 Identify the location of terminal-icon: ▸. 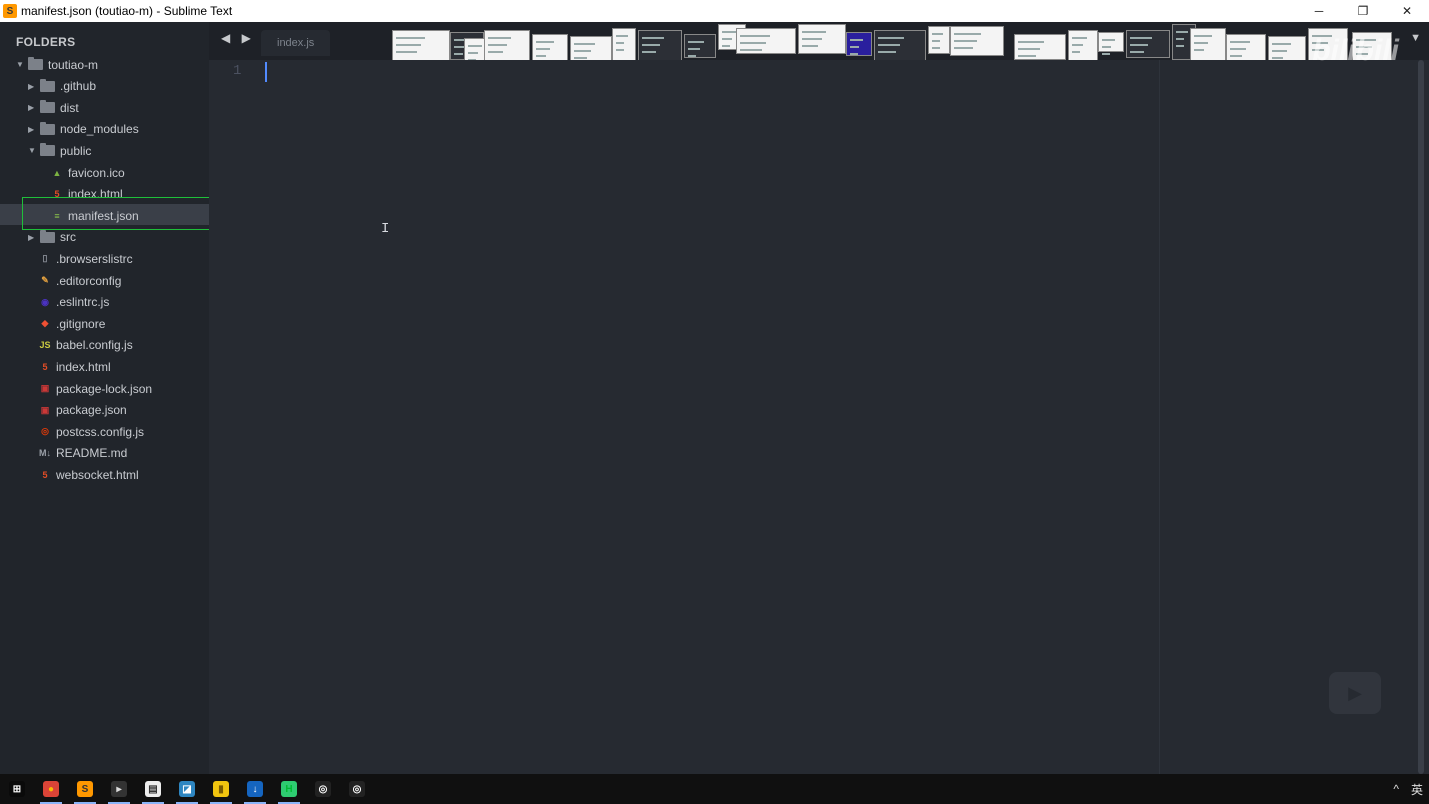
(119, 789).